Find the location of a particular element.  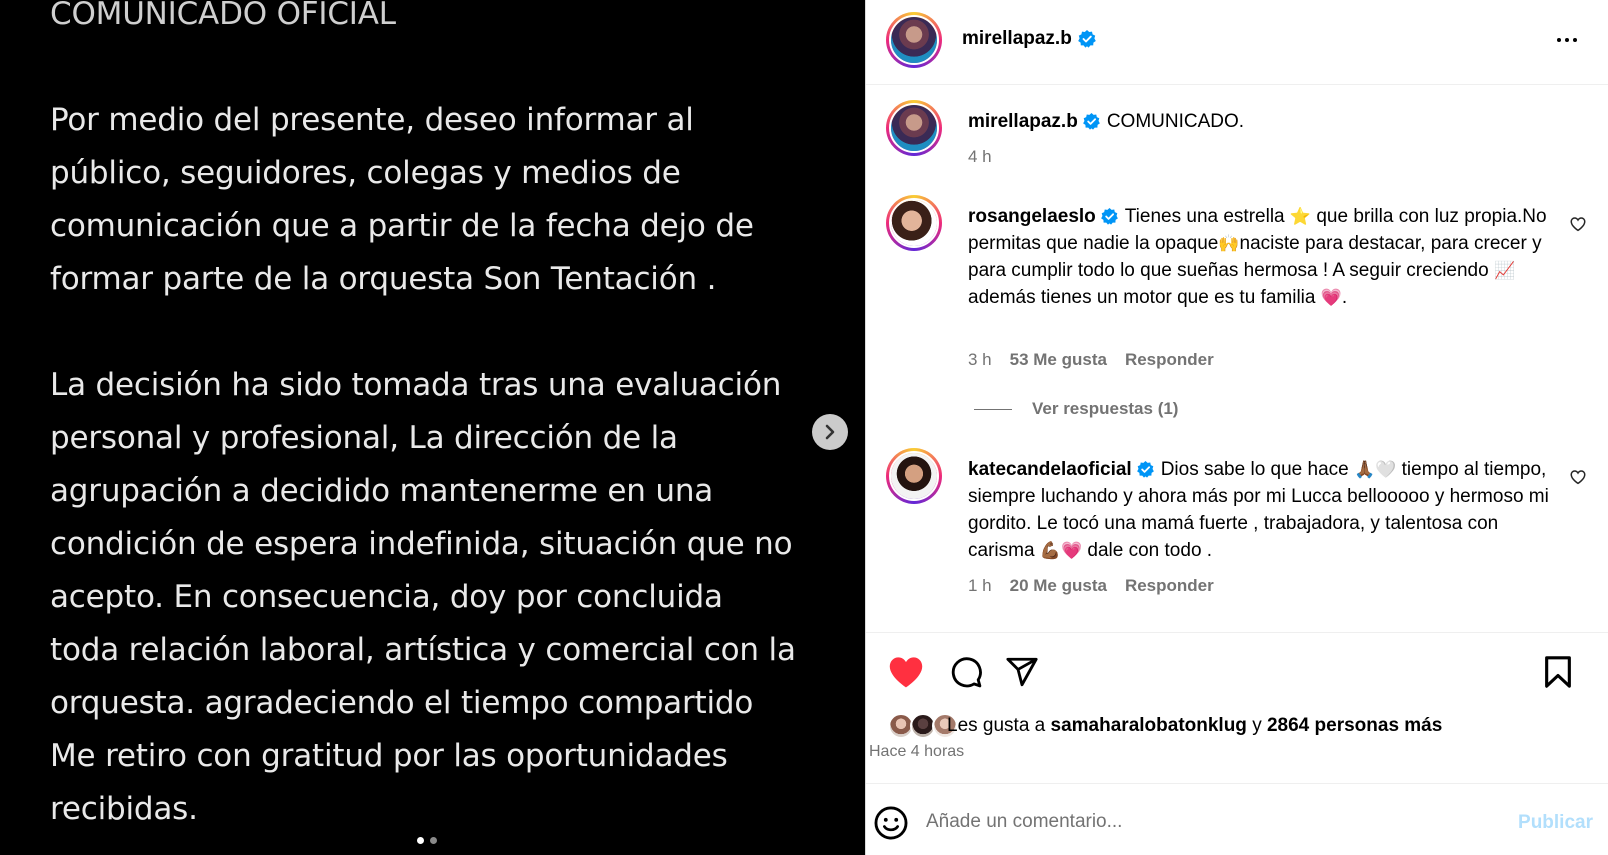

more-icon is located at coordinates (1559, 40).